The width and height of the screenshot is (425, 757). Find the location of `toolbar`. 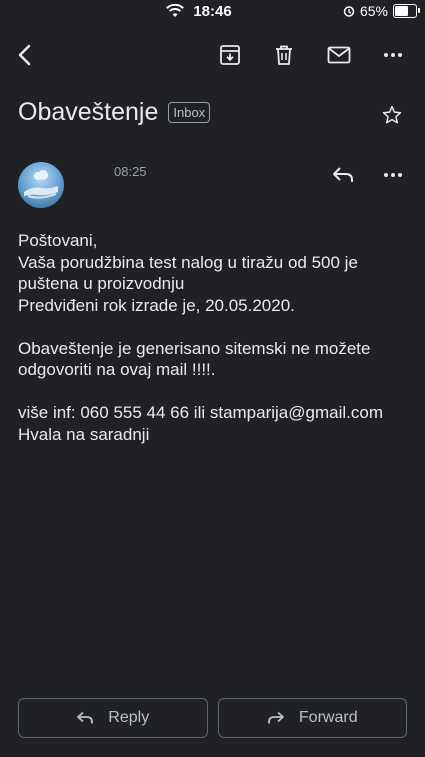

toolbar is located at coordinates (212, 55).